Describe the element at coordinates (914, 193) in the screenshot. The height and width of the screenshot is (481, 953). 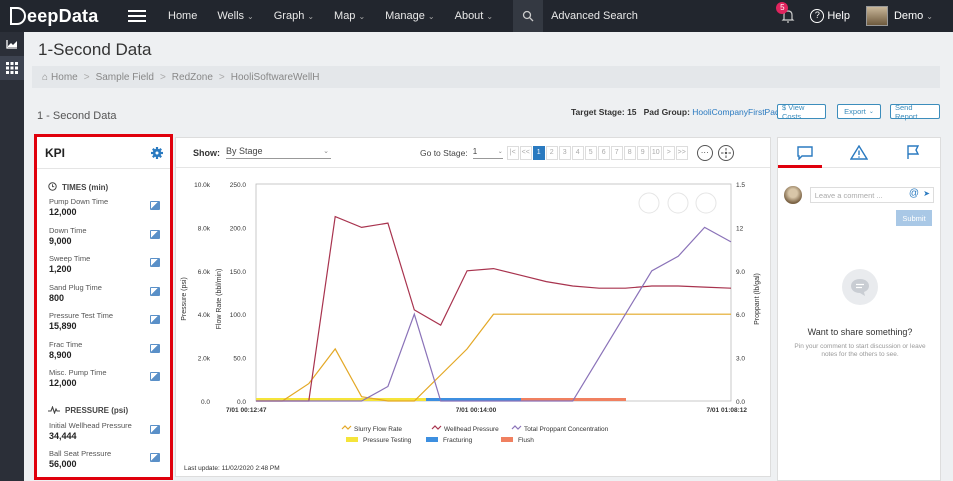
I see `mention-icon: @` at that location.